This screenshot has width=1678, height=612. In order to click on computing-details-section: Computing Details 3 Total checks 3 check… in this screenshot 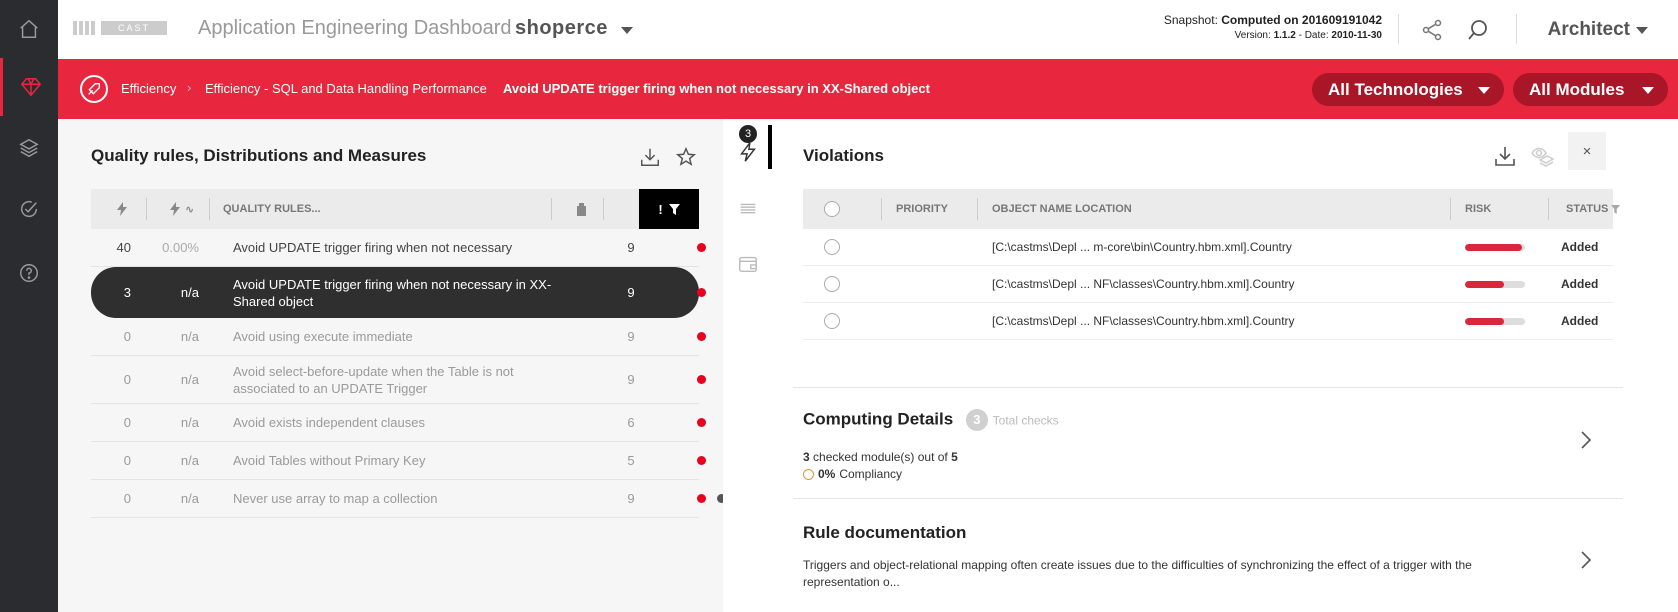, I will do `click(1208, 442)`.